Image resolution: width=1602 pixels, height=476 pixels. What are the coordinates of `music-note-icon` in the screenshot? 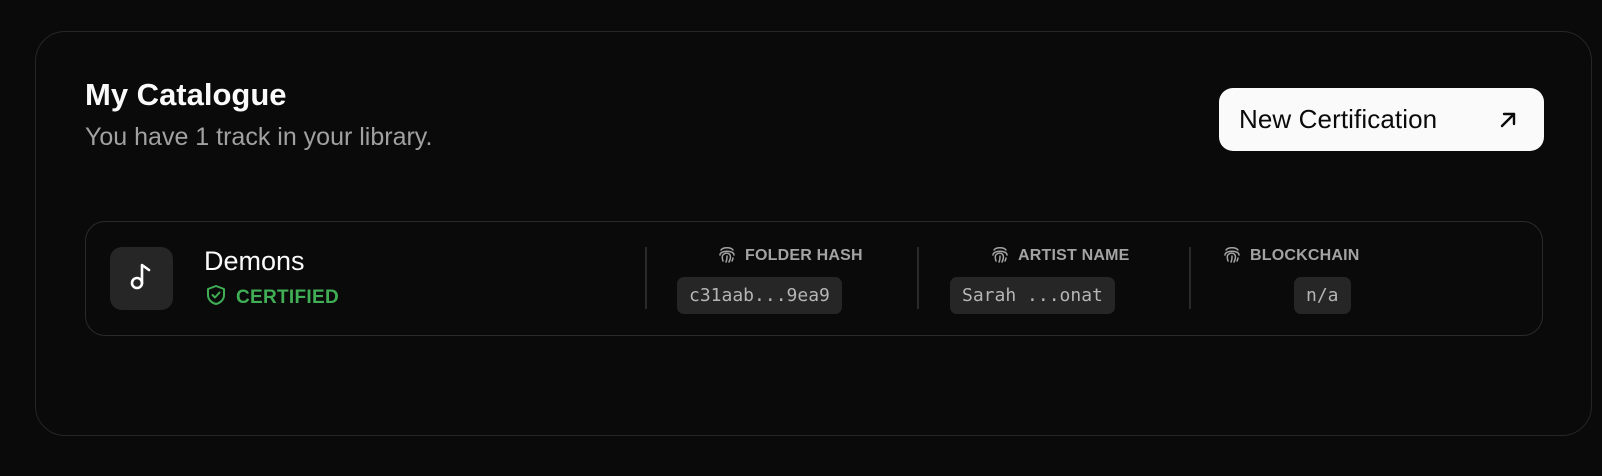 It's located at (142, 278).